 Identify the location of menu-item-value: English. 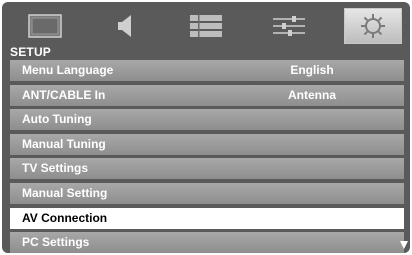
(312, 70).